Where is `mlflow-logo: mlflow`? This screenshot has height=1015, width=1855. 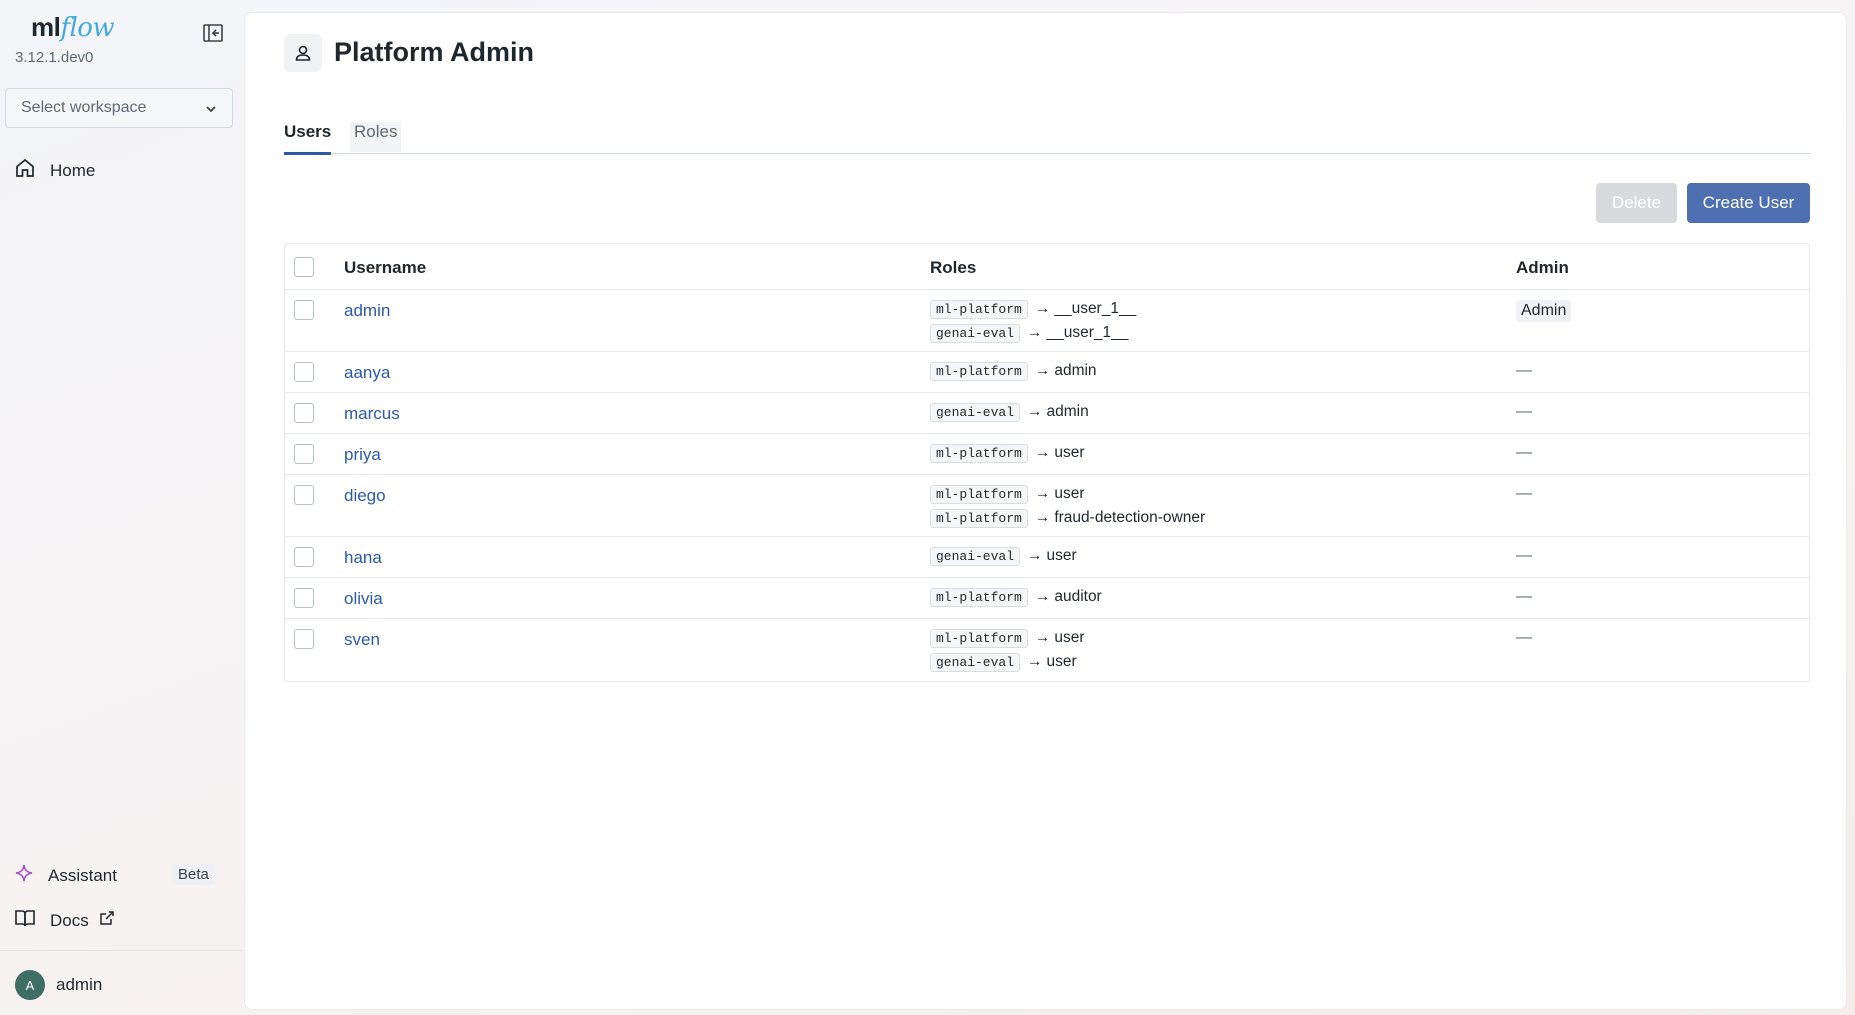 mlflow-logo: mlflow is located at coordinates (73, 27).